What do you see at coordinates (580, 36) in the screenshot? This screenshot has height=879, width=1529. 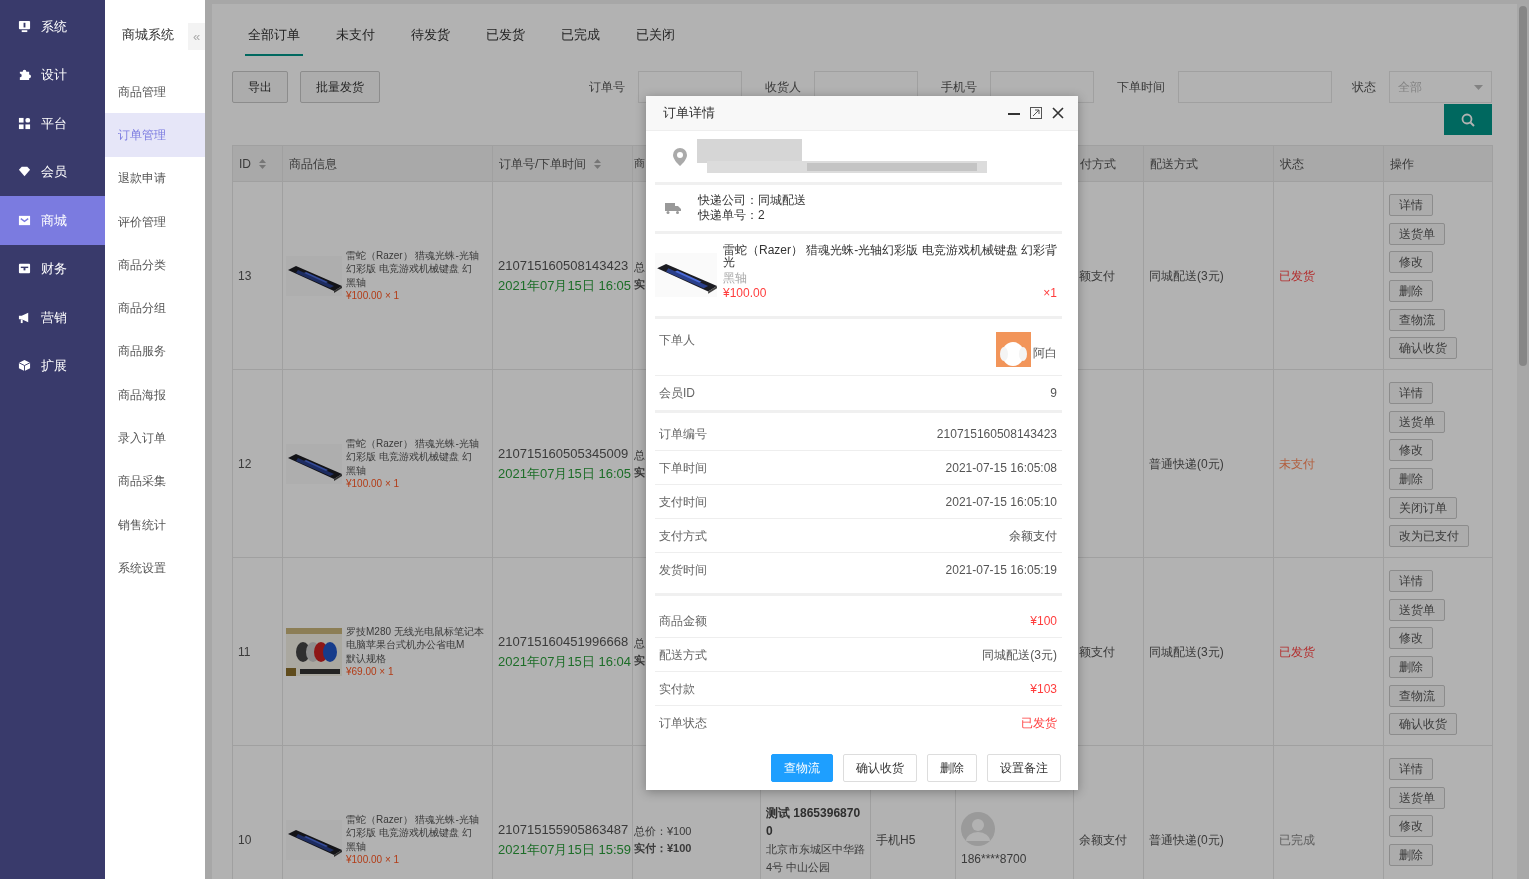 I see `tab: 已完成` at bounding box center [580, 36].